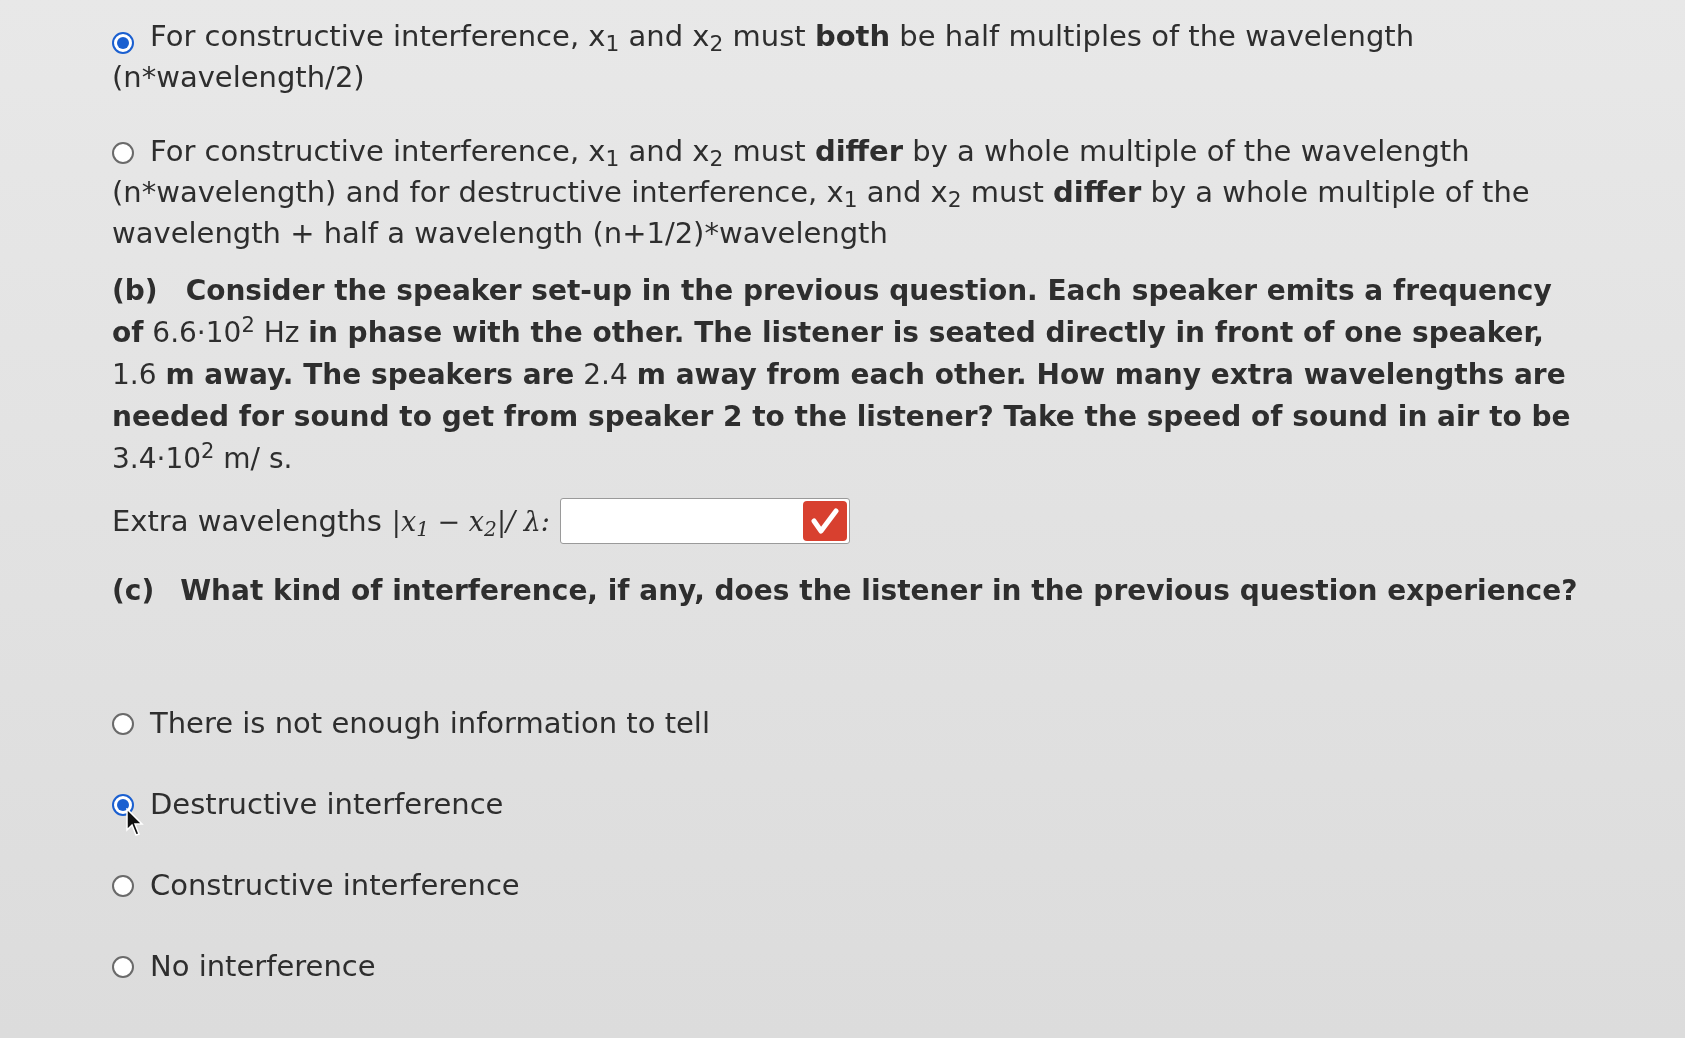 This screenshot has height=1038, width=1685. Describe the element at coordinates (704, 521) in the screenshot. I see `answer-field` at that location.